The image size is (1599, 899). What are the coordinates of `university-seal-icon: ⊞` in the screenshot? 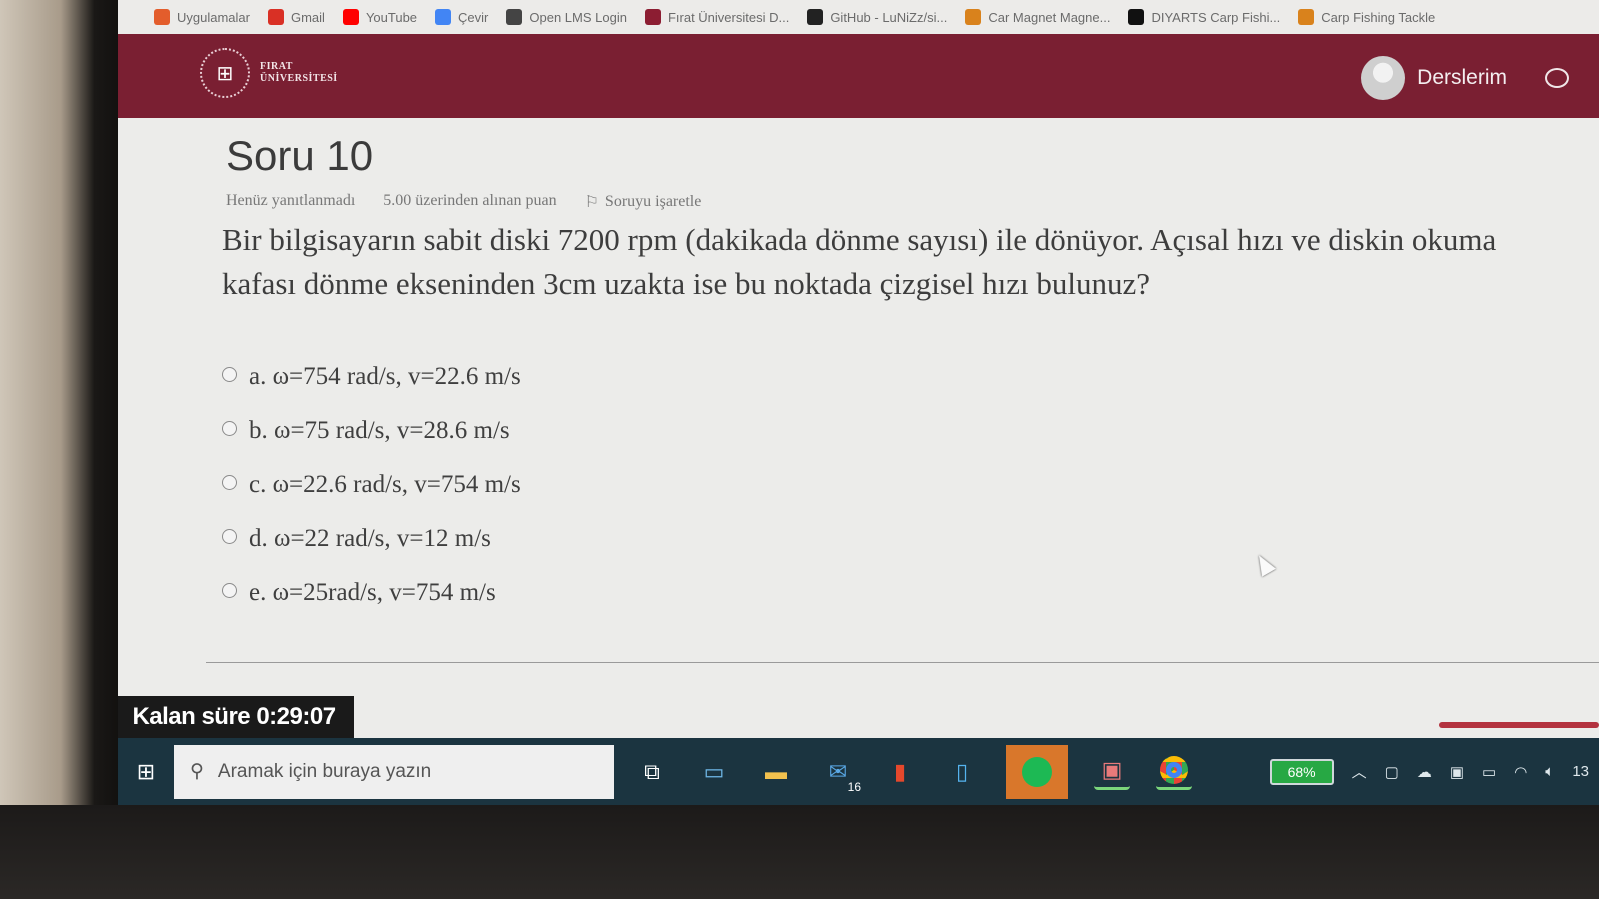 It's located at (225, 73).